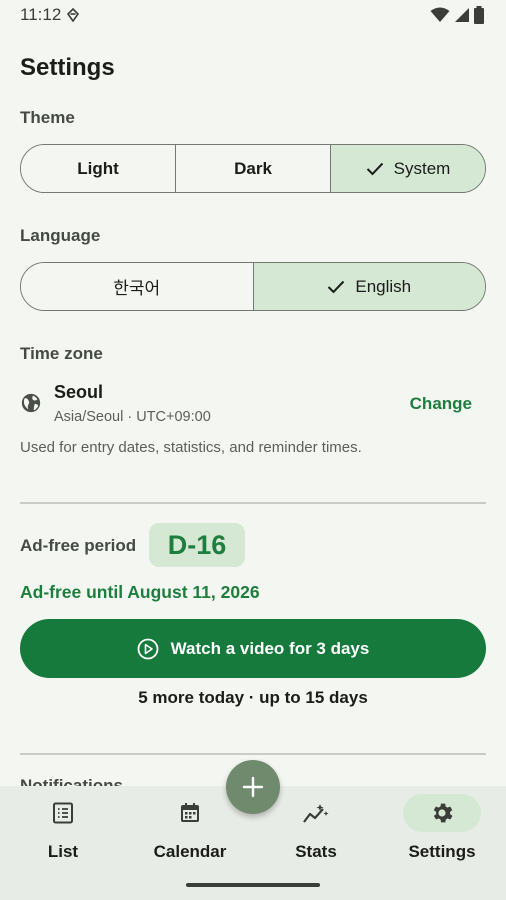 This screenshot has width=506, height=900. What do you see at coordinates (253, 405) in the screenshot?
I see `timezone-row: Seoul Asia/Seoul · UTC+09:00 Change` at bounding box center [253, 405].